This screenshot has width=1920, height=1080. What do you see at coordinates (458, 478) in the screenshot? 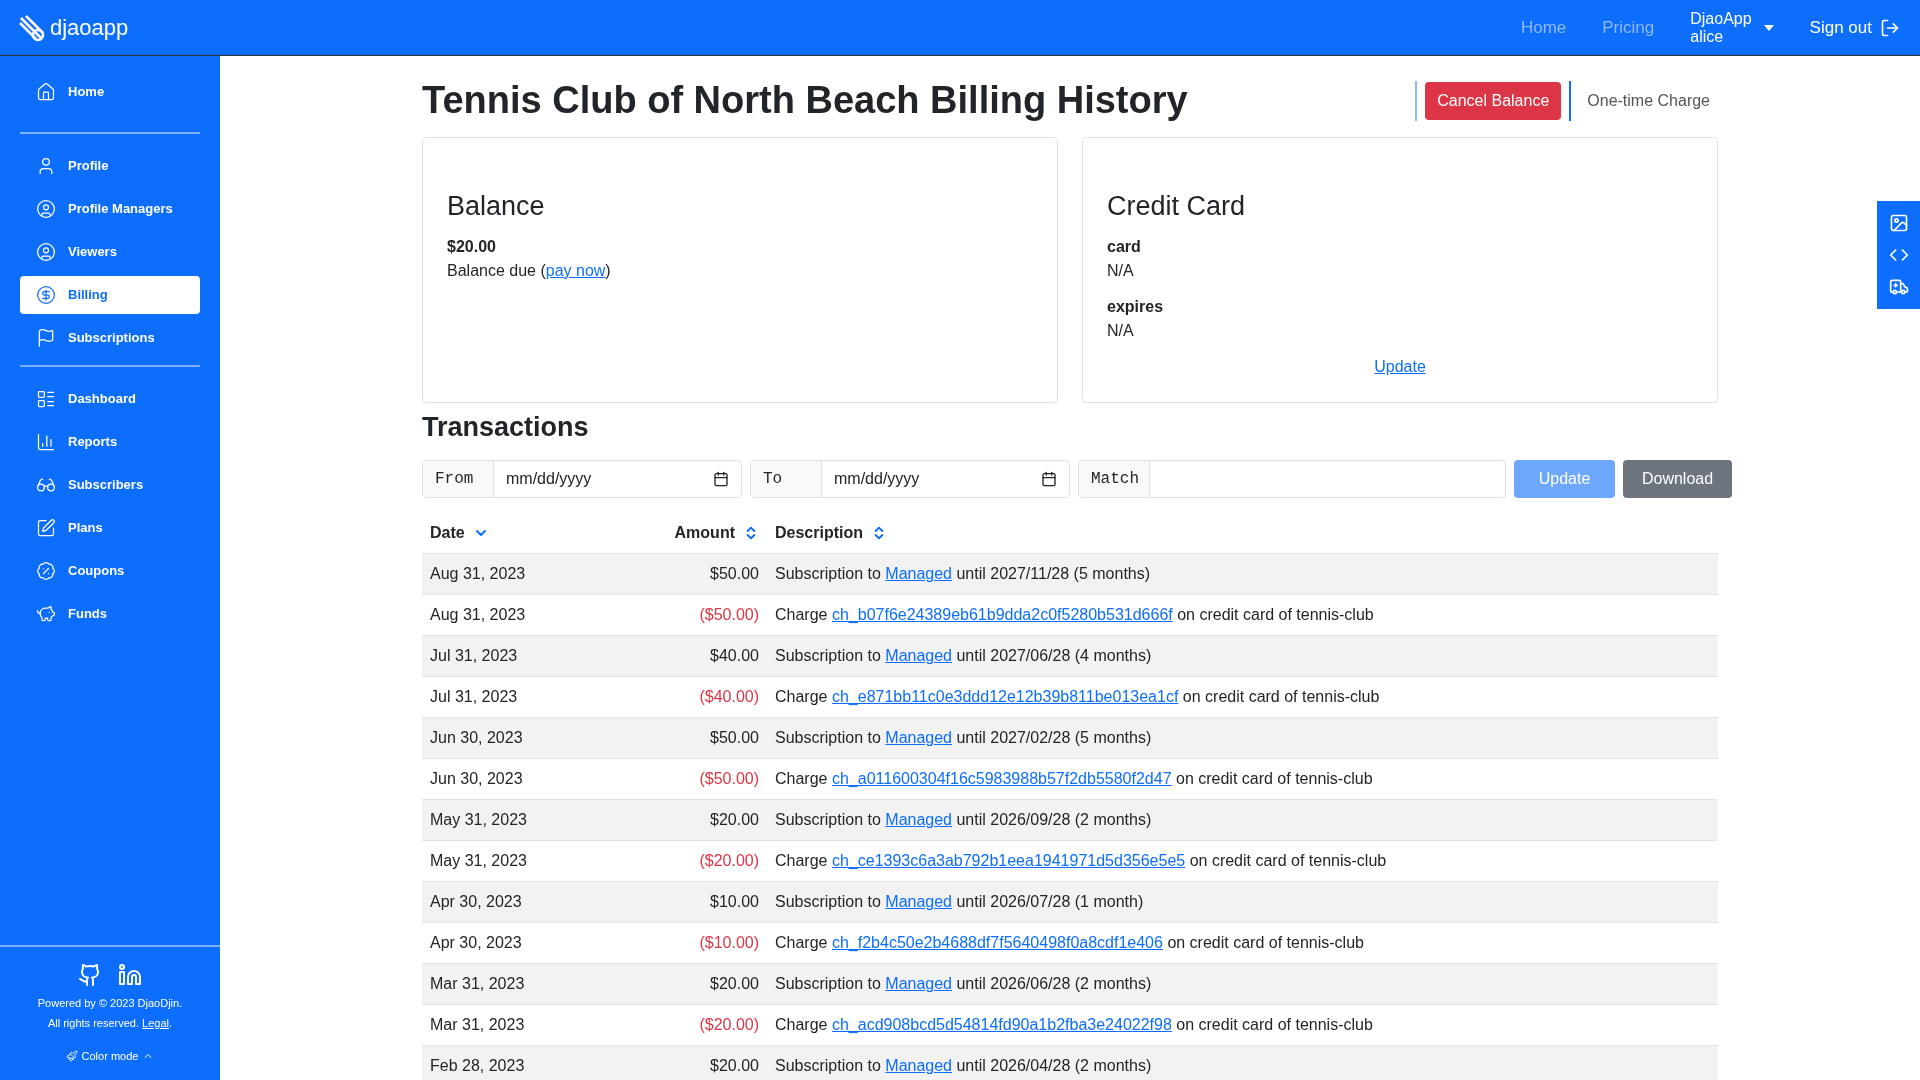
I see `field-label: From` at bounding box center [458, 478].